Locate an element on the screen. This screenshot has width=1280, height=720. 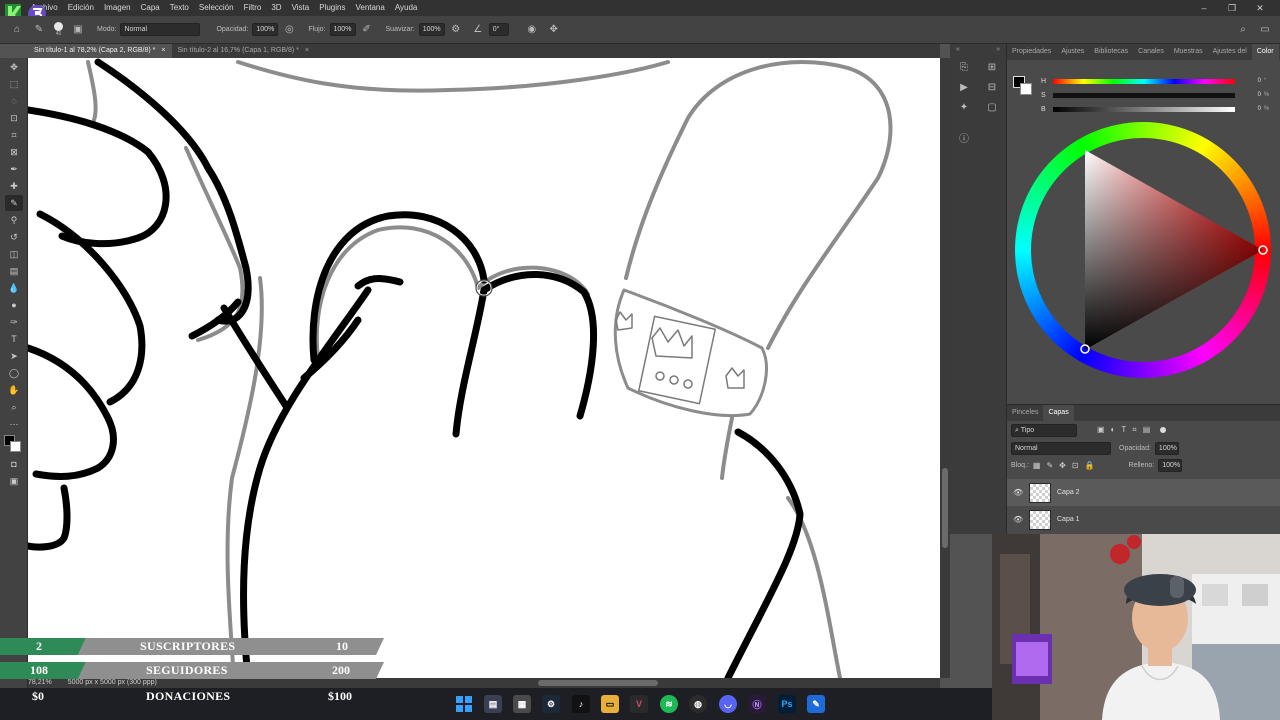
menu-imagen: Imagen is located at coordinates (117, 8).